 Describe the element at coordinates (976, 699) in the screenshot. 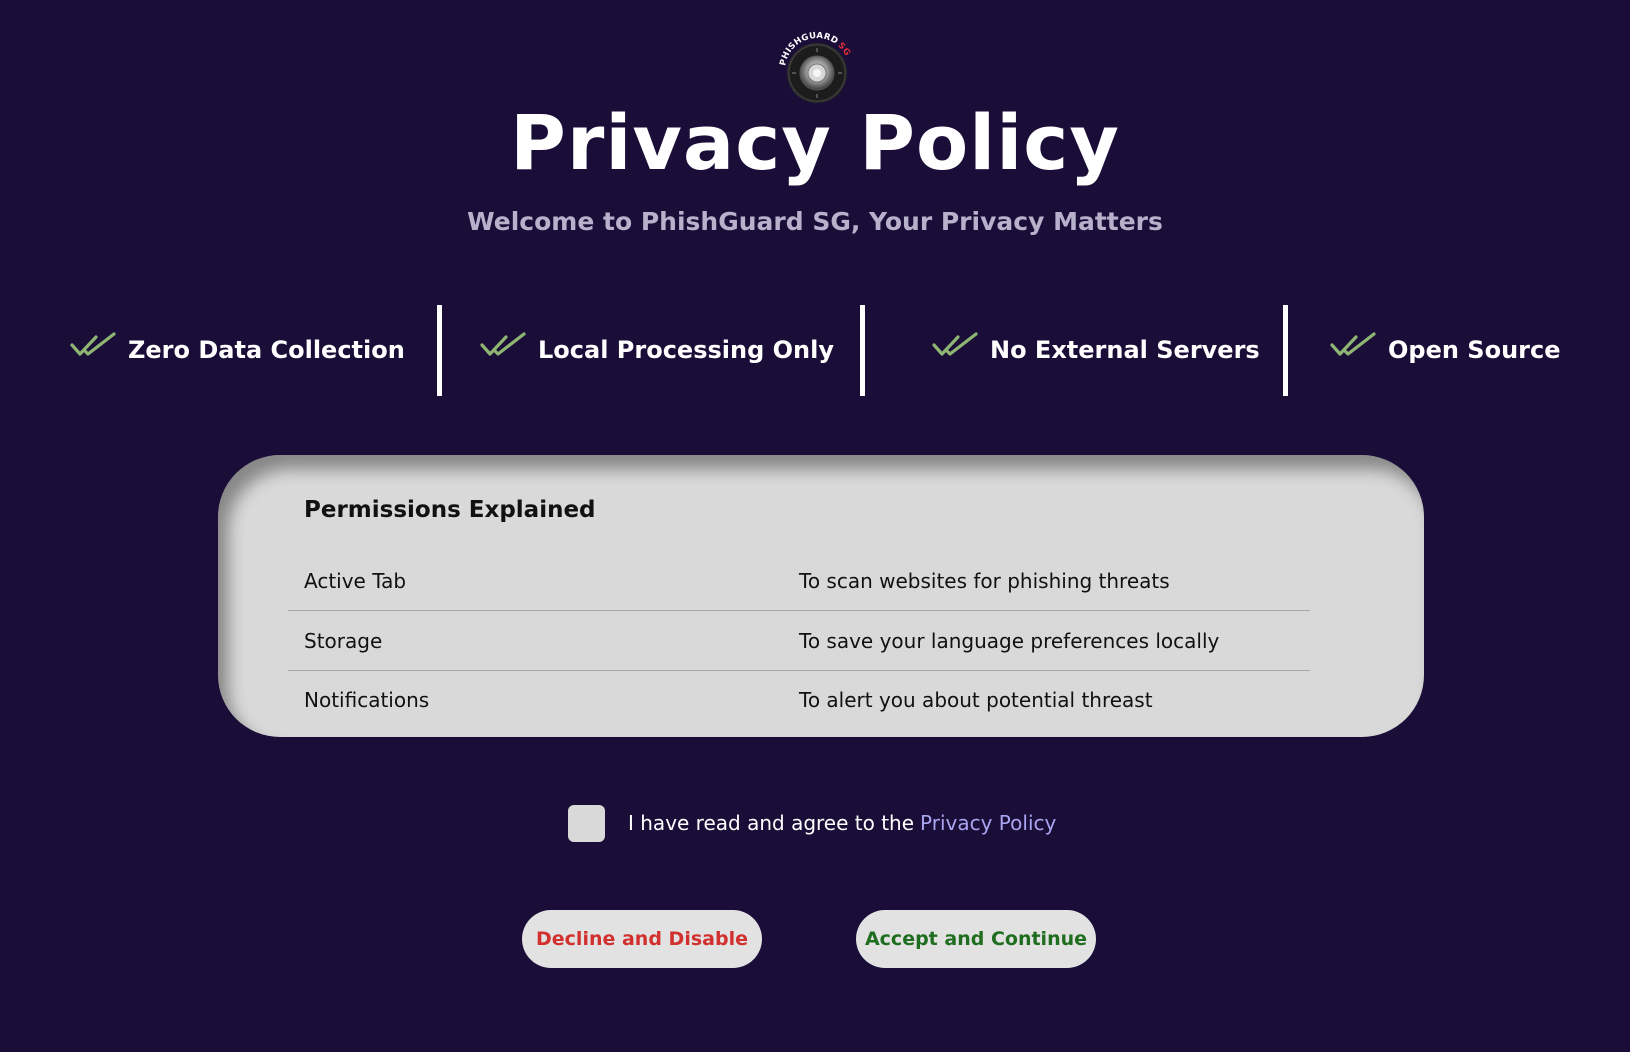

I see `permission-description: To alert you about potential threast` at that location.